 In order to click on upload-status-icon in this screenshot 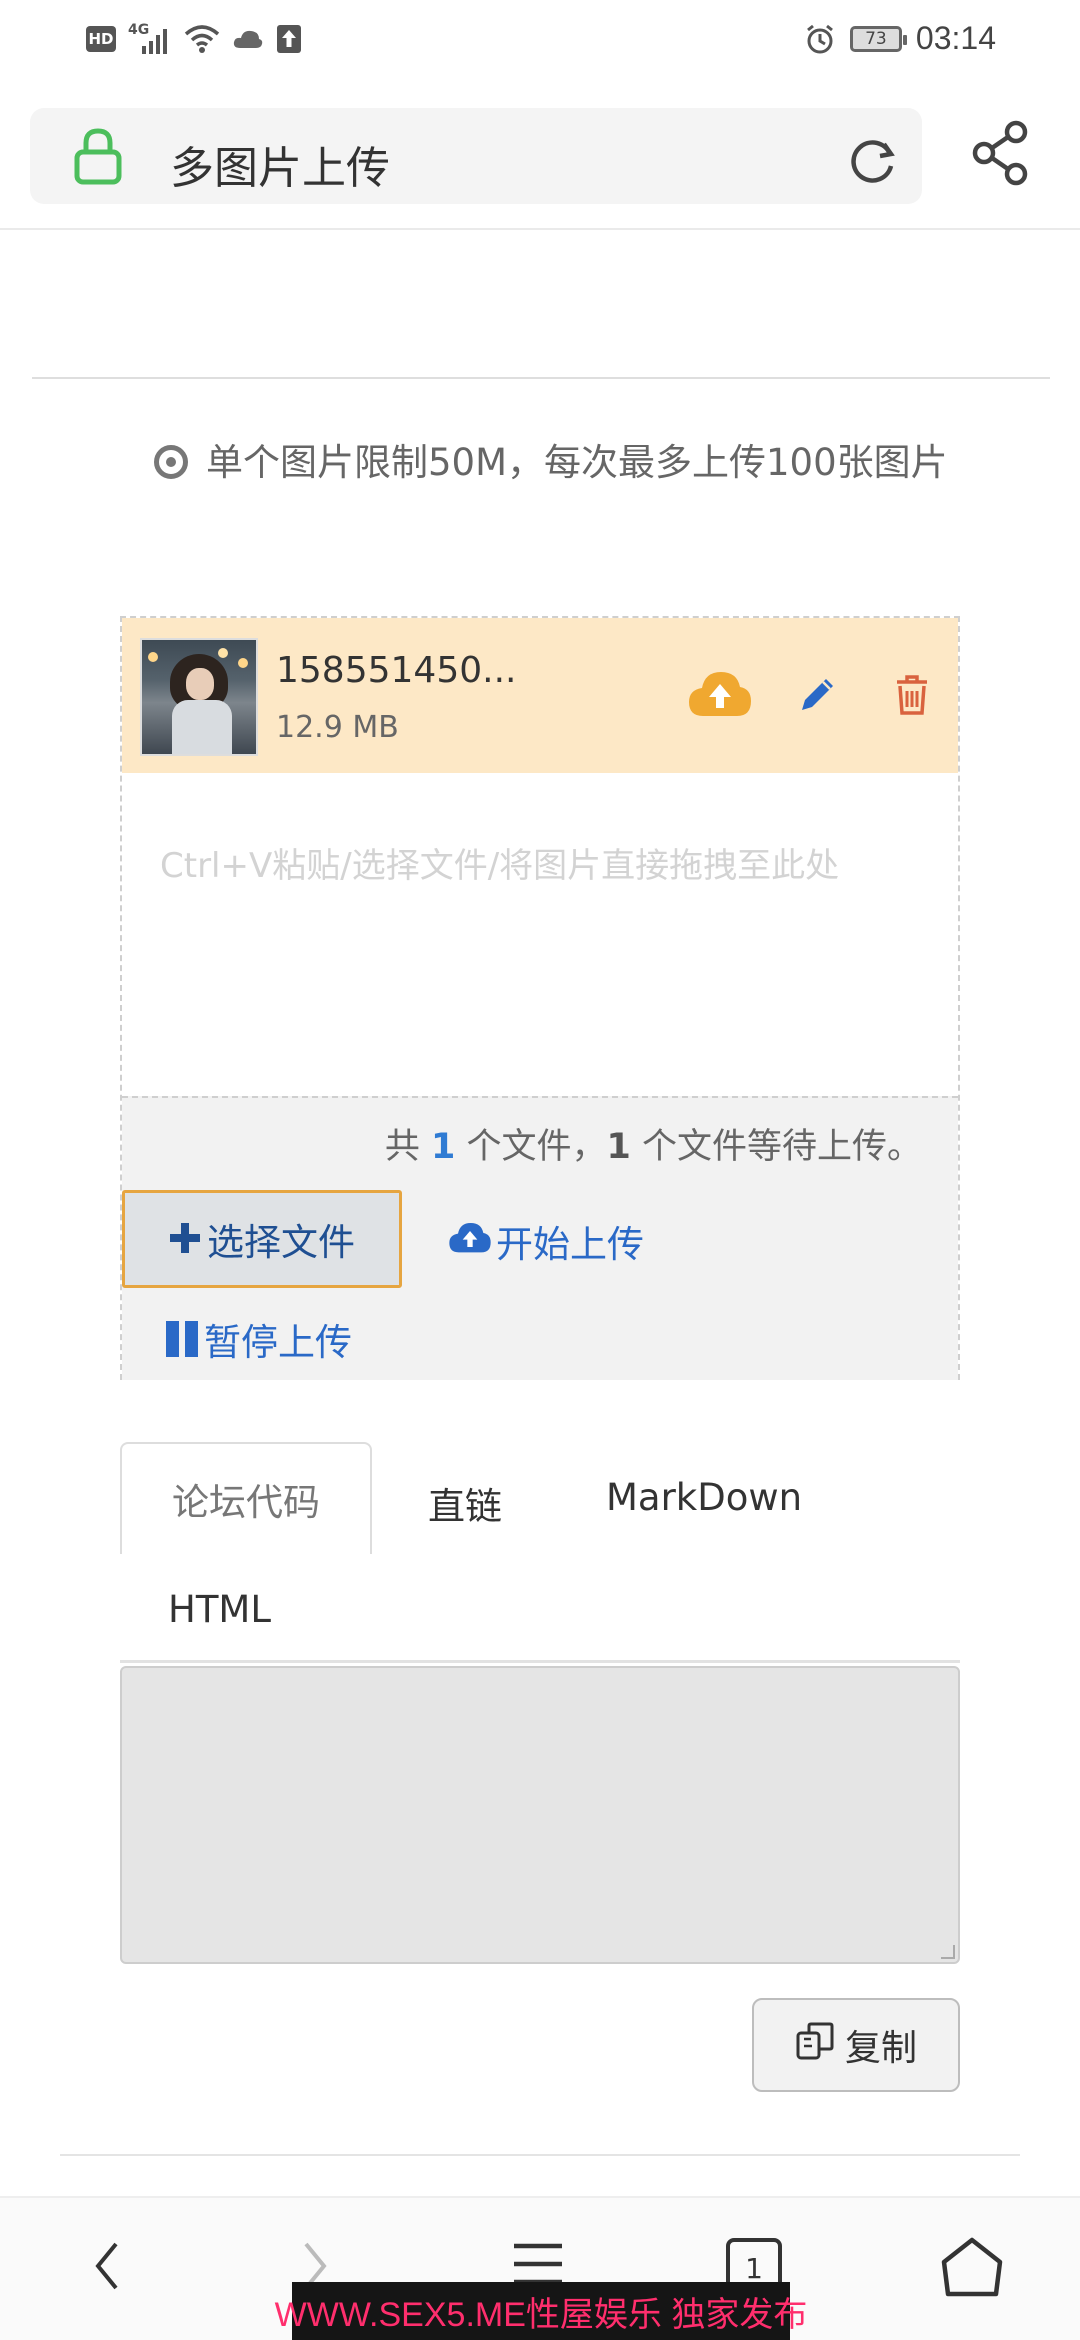, I will do `click(289, 39)`.